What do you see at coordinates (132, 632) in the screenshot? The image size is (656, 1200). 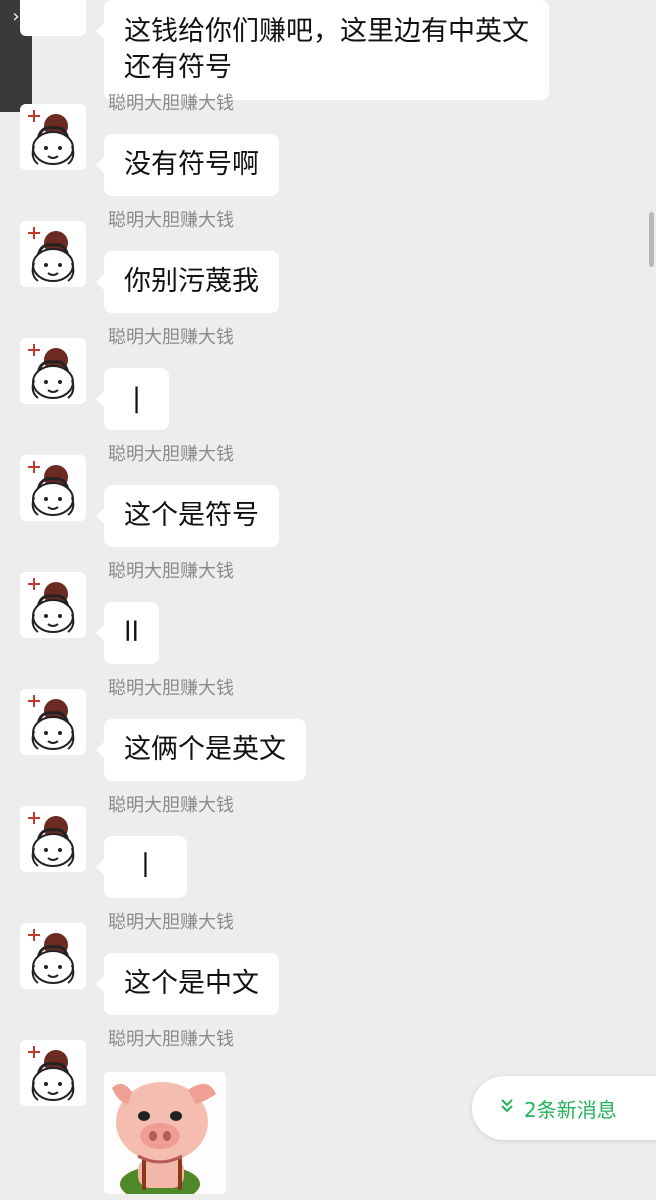 I see `message-text: ll` at bounding box center [132, 632].